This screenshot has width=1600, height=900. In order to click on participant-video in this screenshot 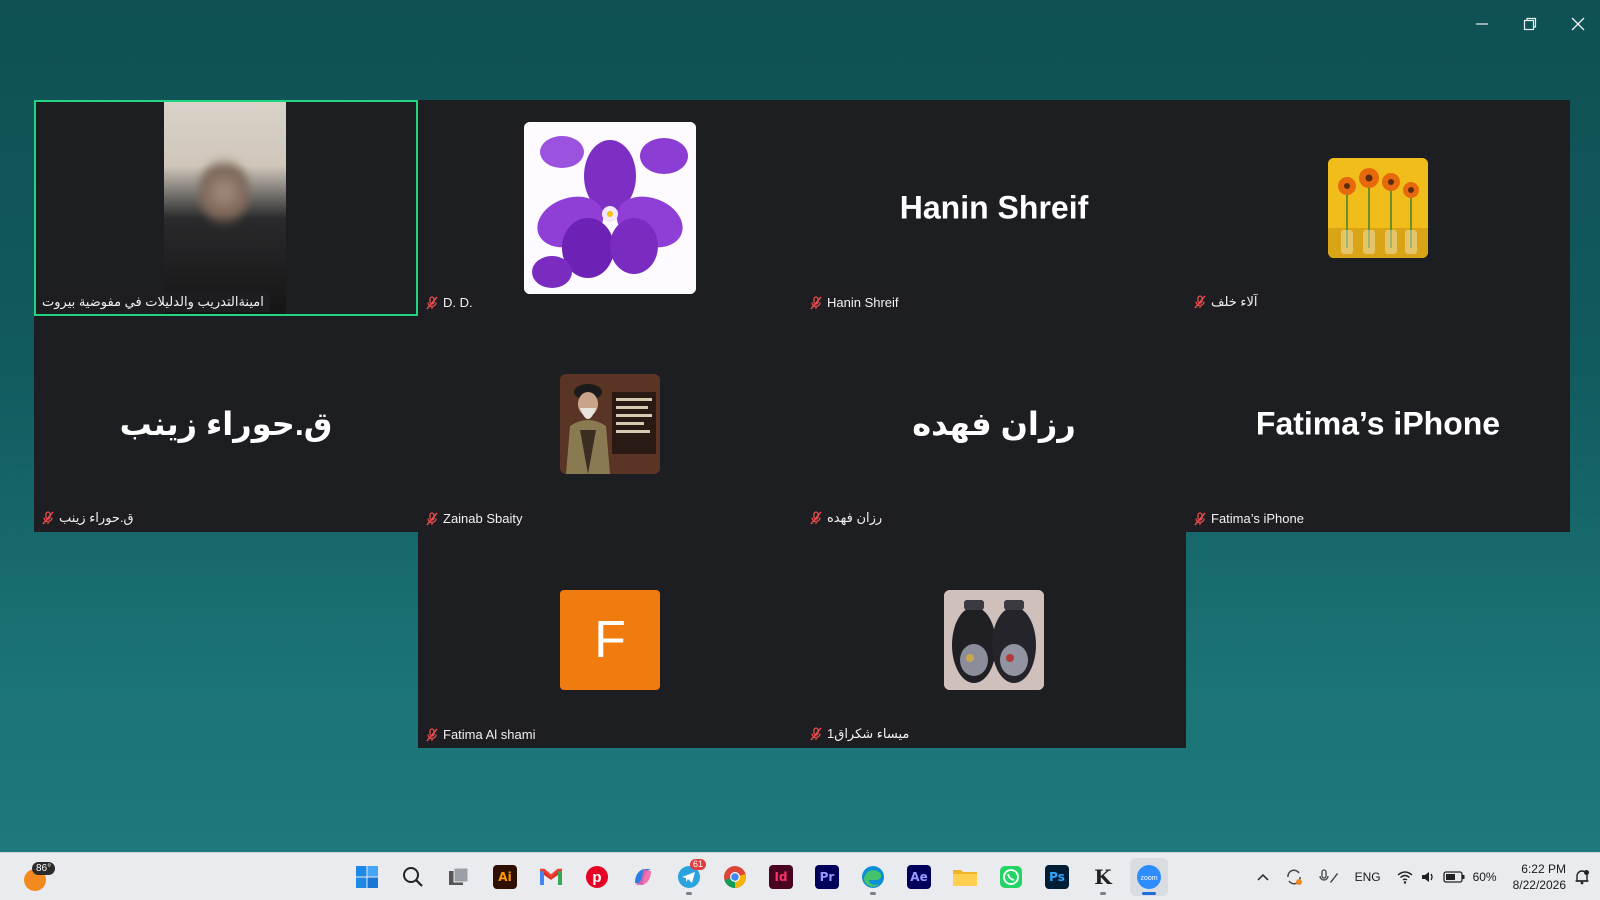, I will do `click(225, 208)`.